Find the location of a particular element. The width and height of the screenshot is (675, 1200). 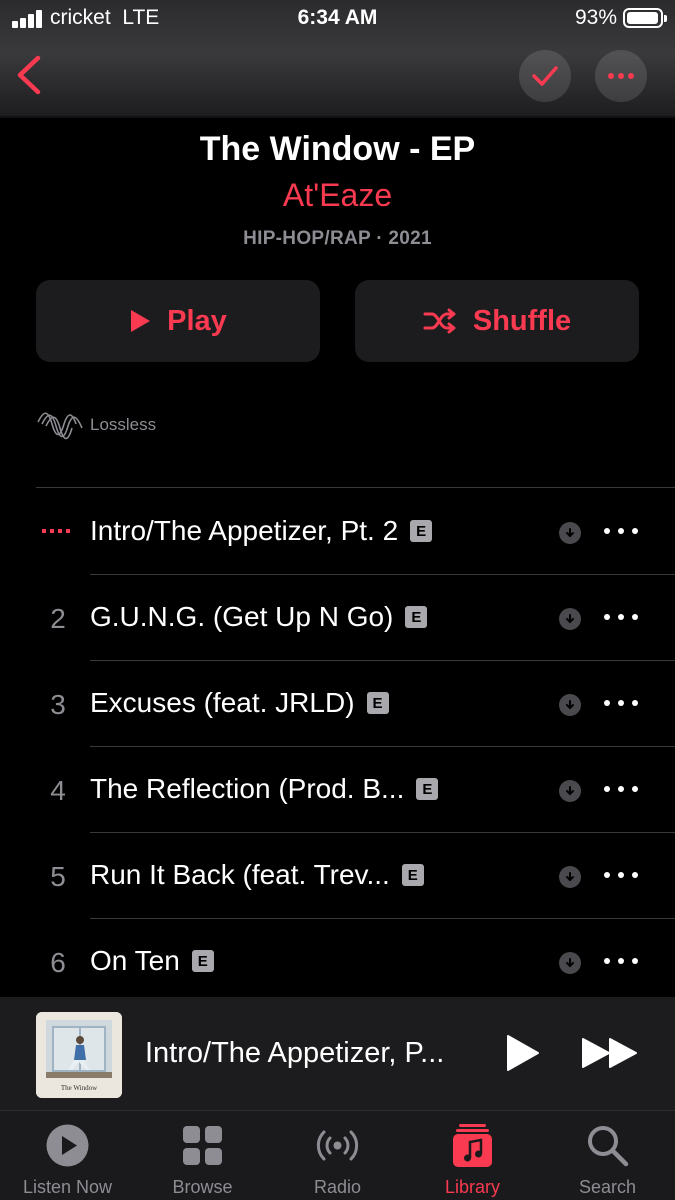

track-title: Excuses (feat. JRLD) E is located at coordinates (239, 703).